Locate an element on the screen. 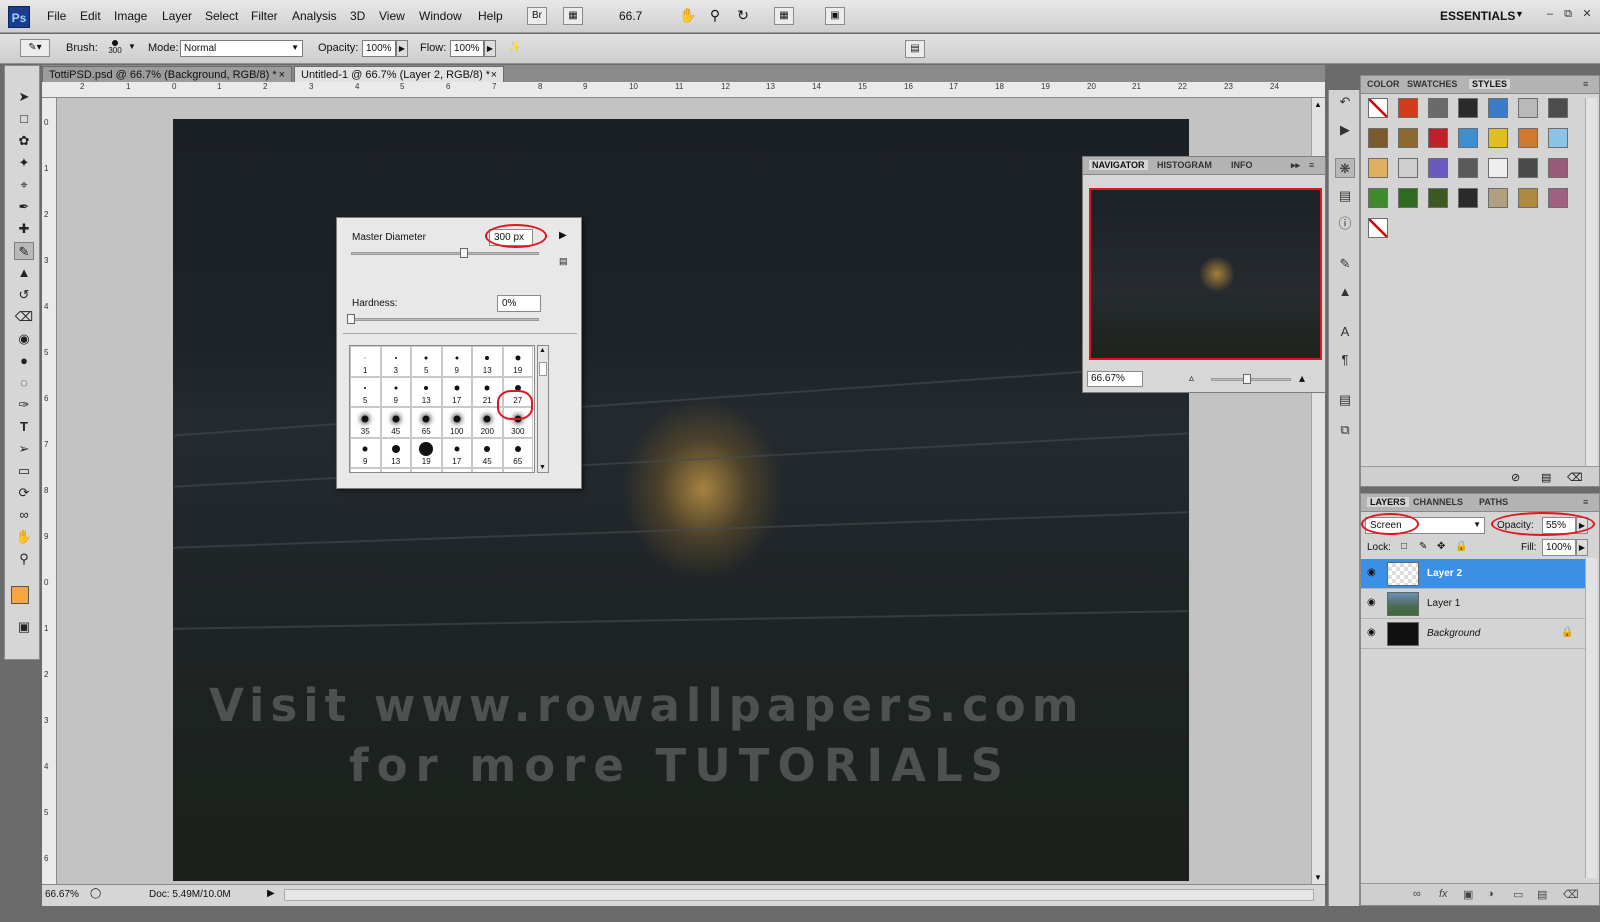 The height and width of the screenshot is (922, 1600). history-brush-icon: ↺ is located at coordinates (24, 295).